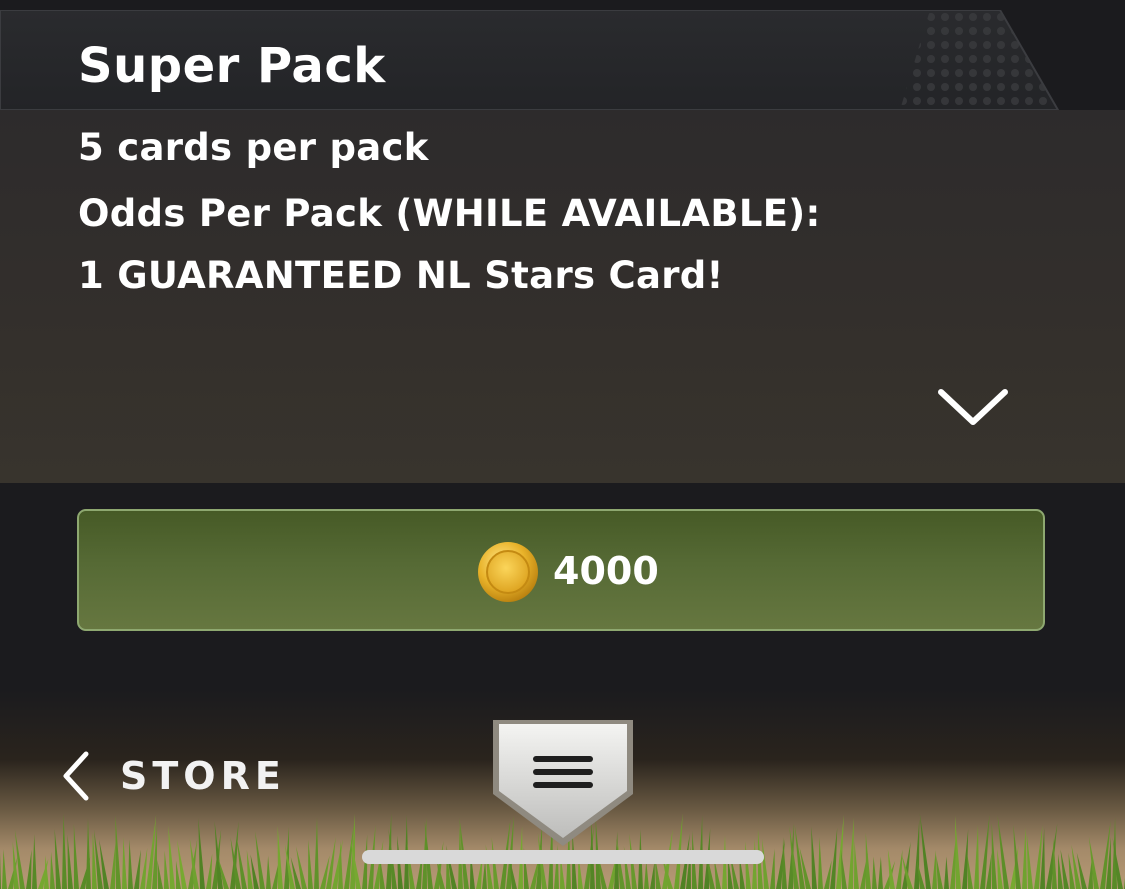  I want to click on odds-heading-text: Odds Per Pack (WHILE AVAILABLE):, so click(449, 213).